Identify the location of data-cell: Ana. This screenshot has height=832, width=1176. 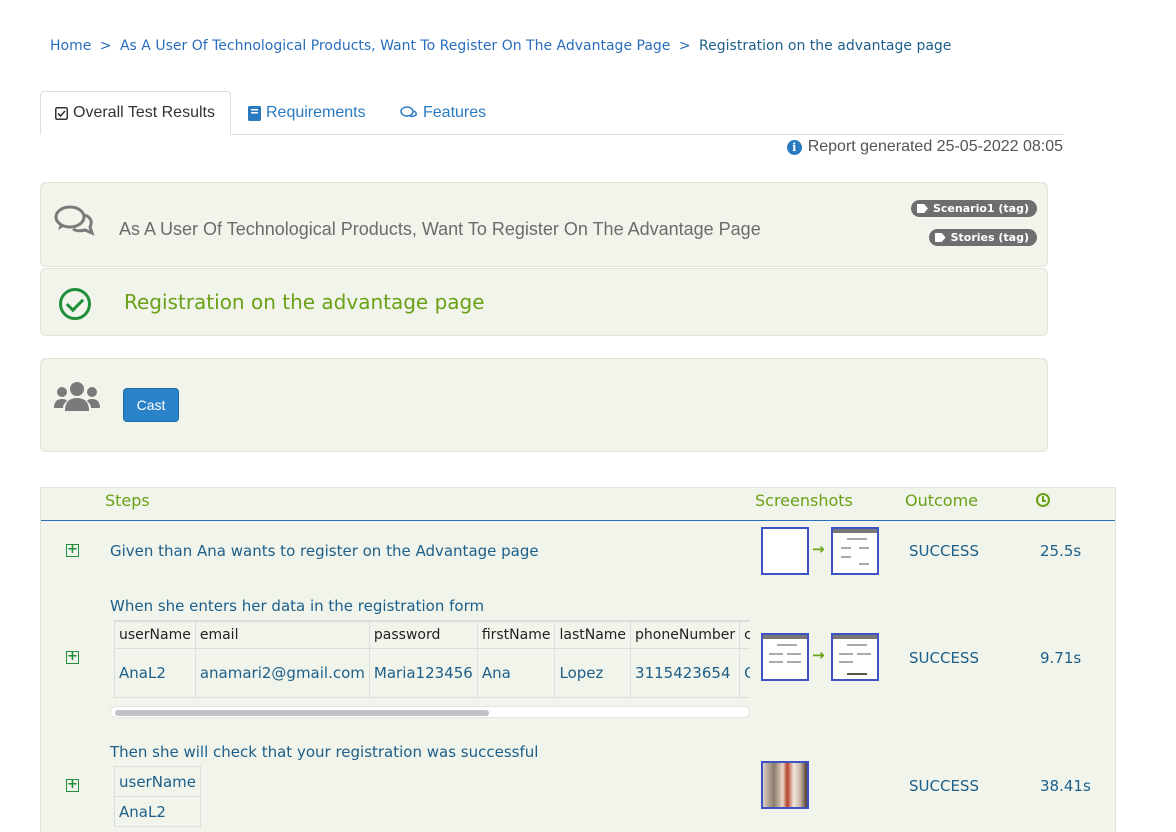
(516, 673).